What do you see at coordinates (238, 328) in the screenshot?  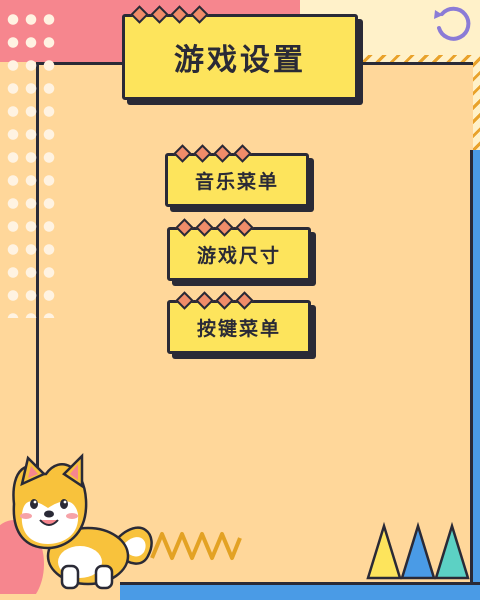 I see `key-menu-label: 按键菜单` at bounding box center [238, 328].